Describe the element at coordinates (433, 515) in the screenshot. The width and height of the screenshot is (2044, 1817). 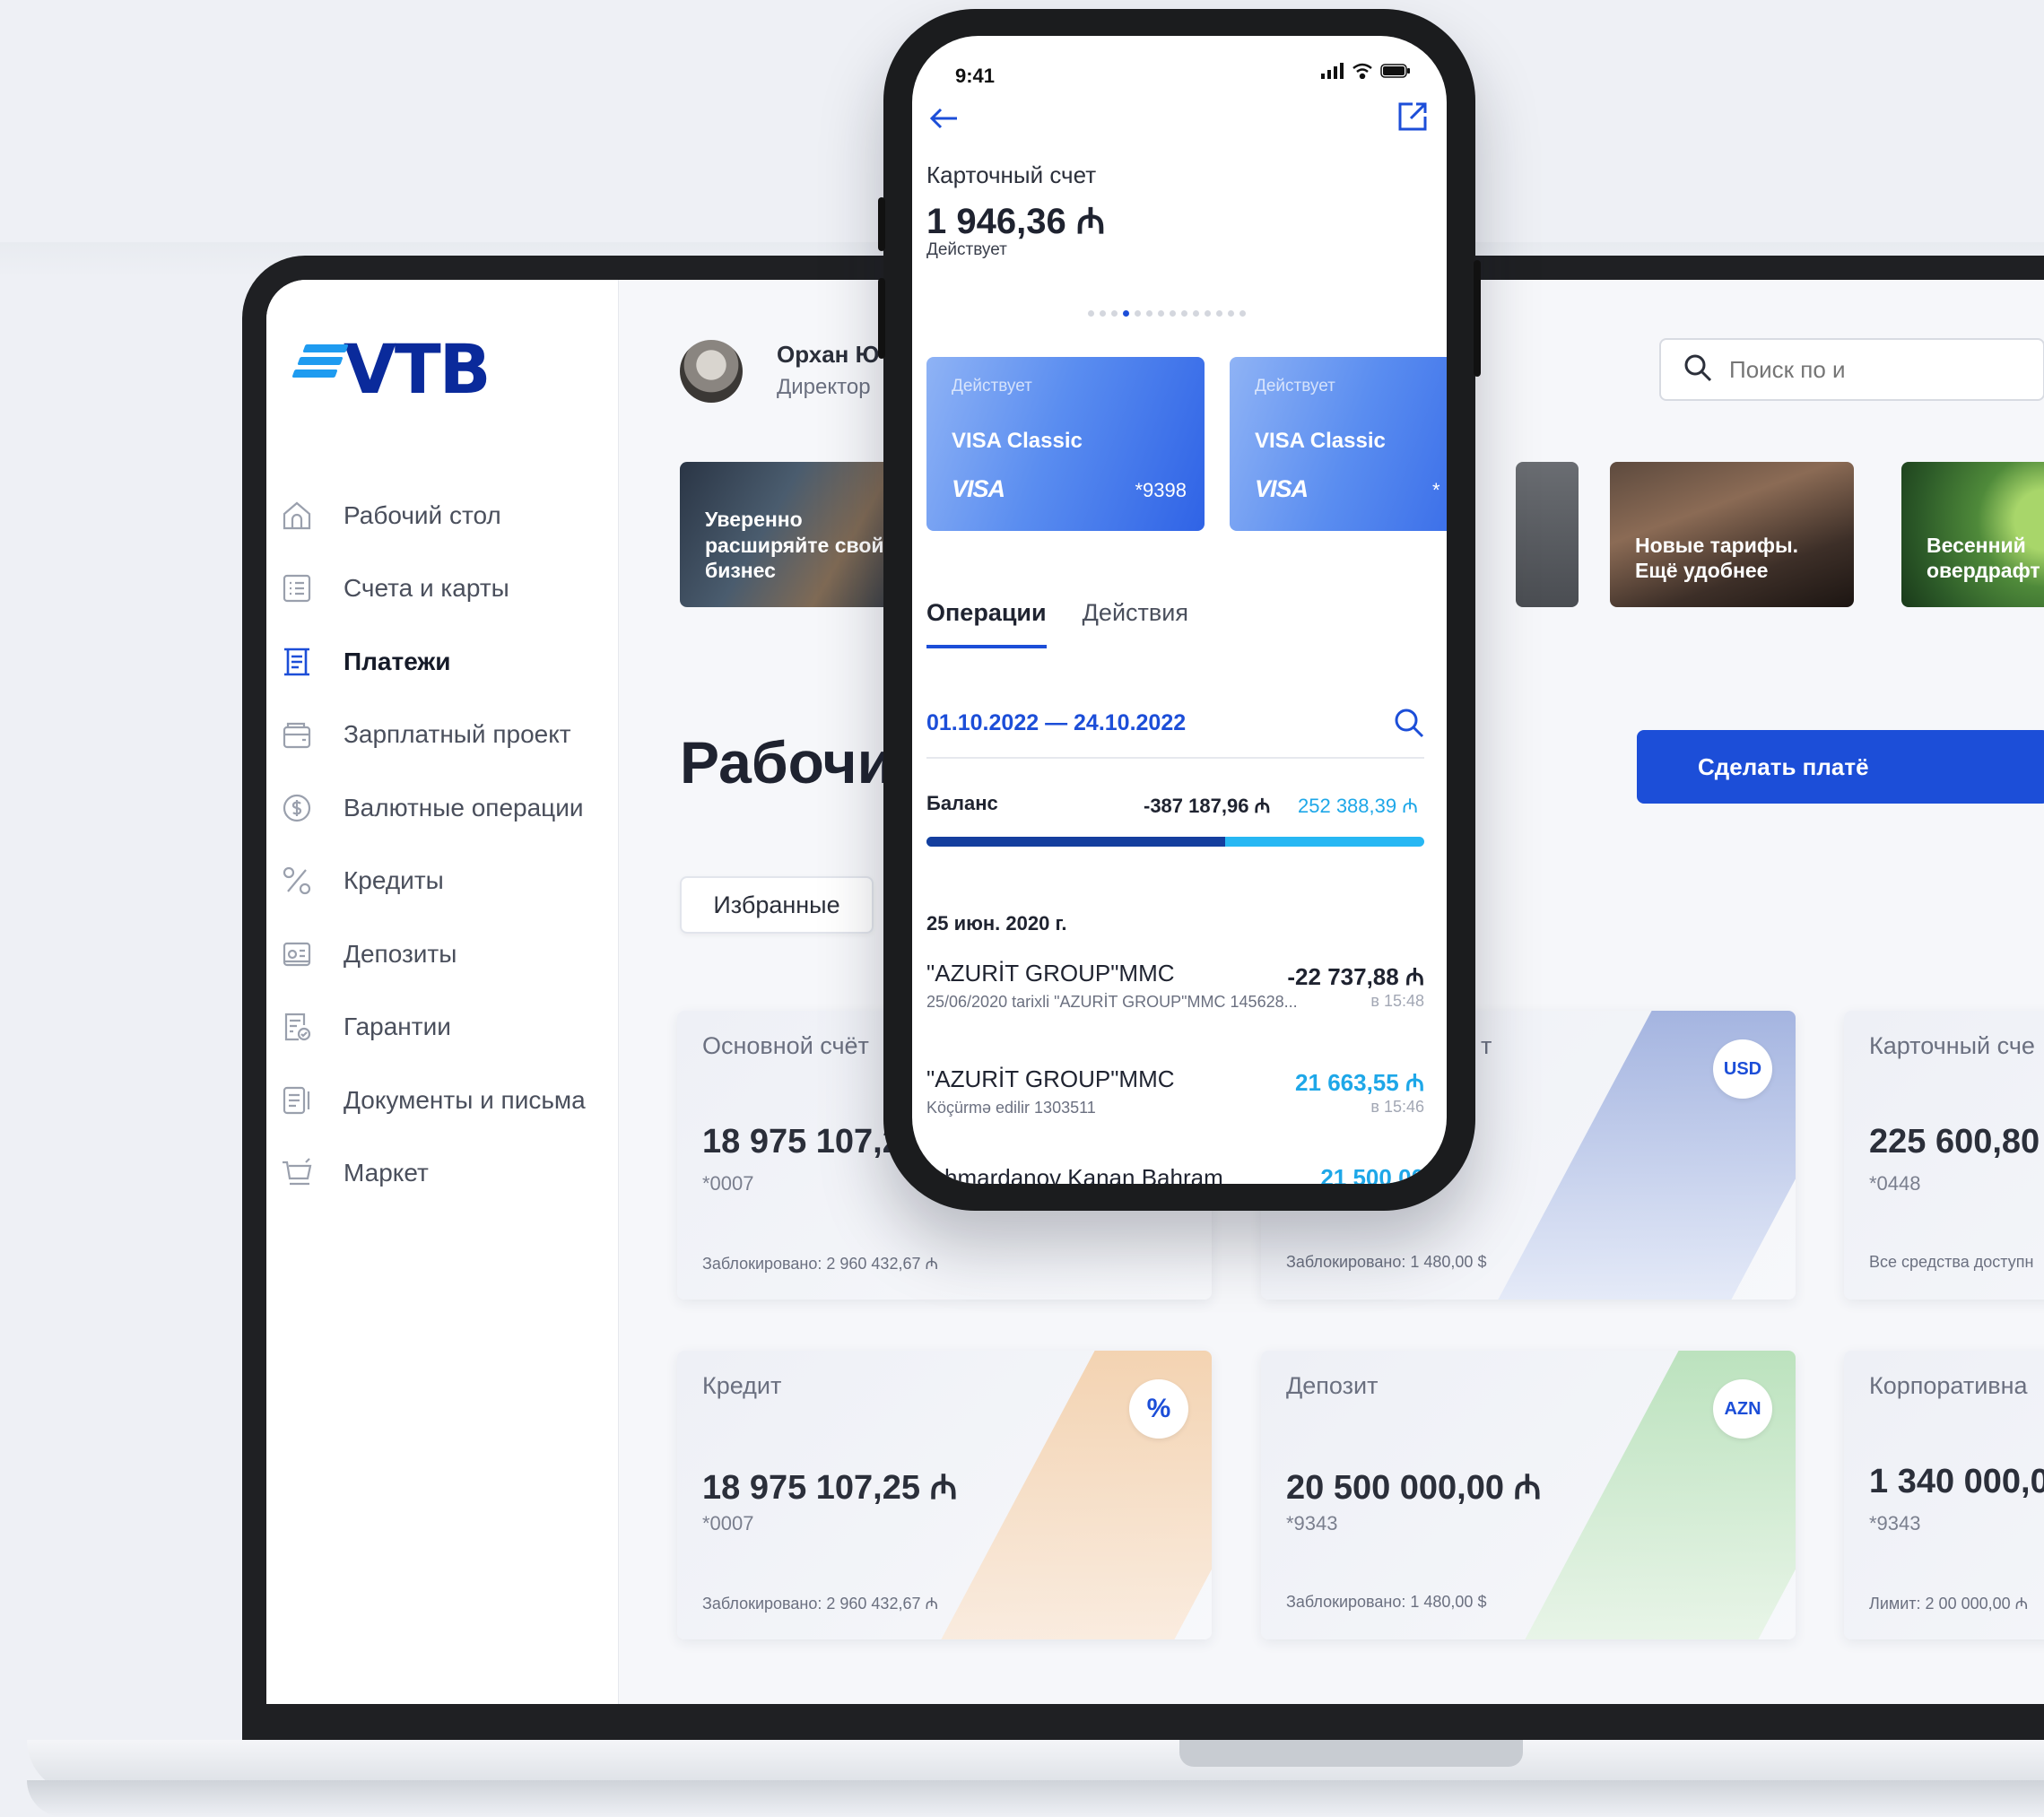
I see `sidebar-item-desktop: Рабочий стол` at that location.